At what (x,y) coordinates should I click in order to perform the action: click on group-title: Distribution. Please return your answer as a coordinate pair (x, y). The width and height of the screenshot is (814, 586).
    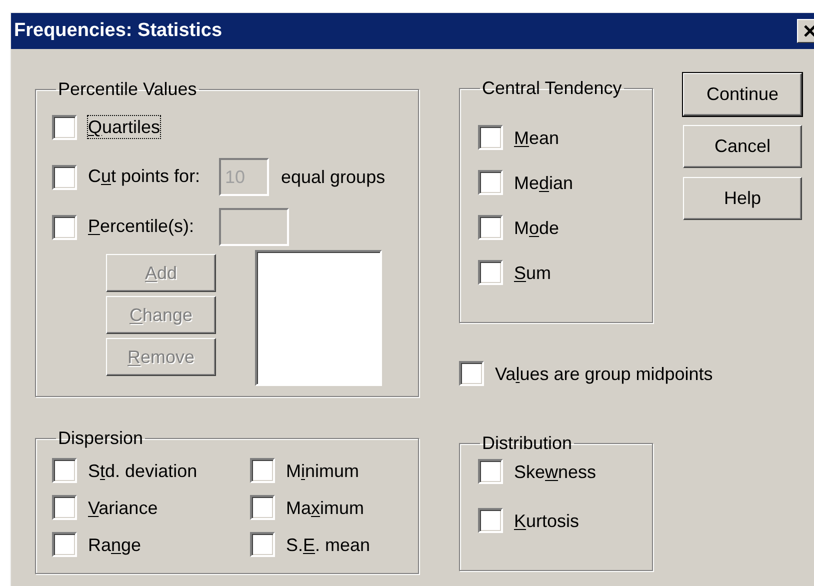
    Looking at the image, I should click on (527, 443).